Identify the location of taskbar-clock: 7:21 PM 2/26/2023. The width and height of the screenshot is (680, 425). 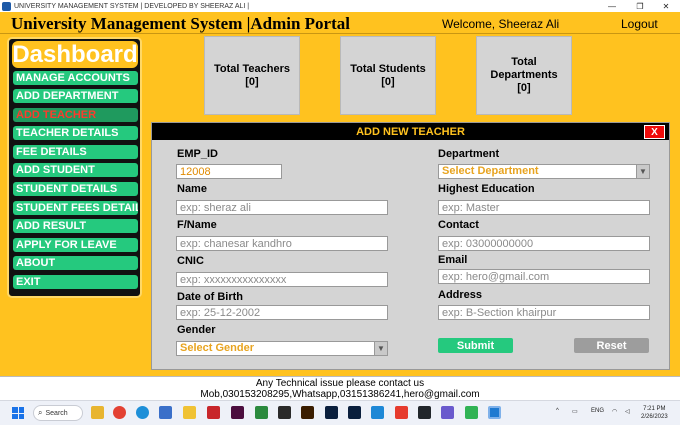
(654, 413).